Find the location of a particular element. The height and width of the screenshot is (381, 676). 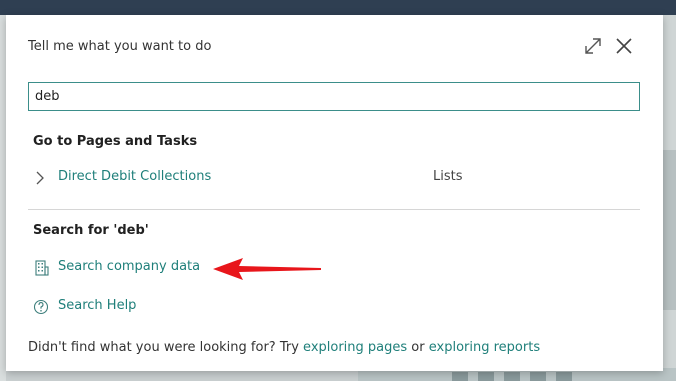

search-help-label: Search Help is located at coordinates (97, 305).